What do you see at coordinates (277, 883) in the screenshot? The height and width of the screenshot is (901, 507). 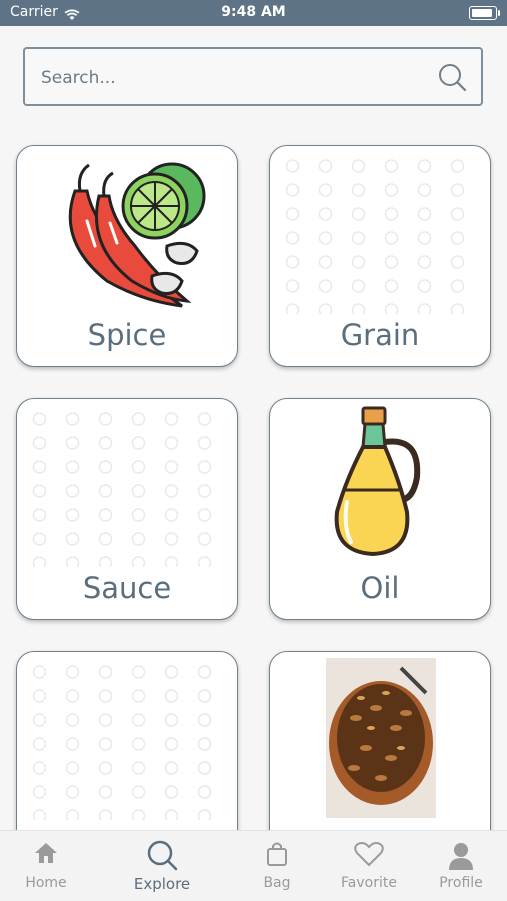 I see `tab-label: Bag` at bounding box center [277, 883].